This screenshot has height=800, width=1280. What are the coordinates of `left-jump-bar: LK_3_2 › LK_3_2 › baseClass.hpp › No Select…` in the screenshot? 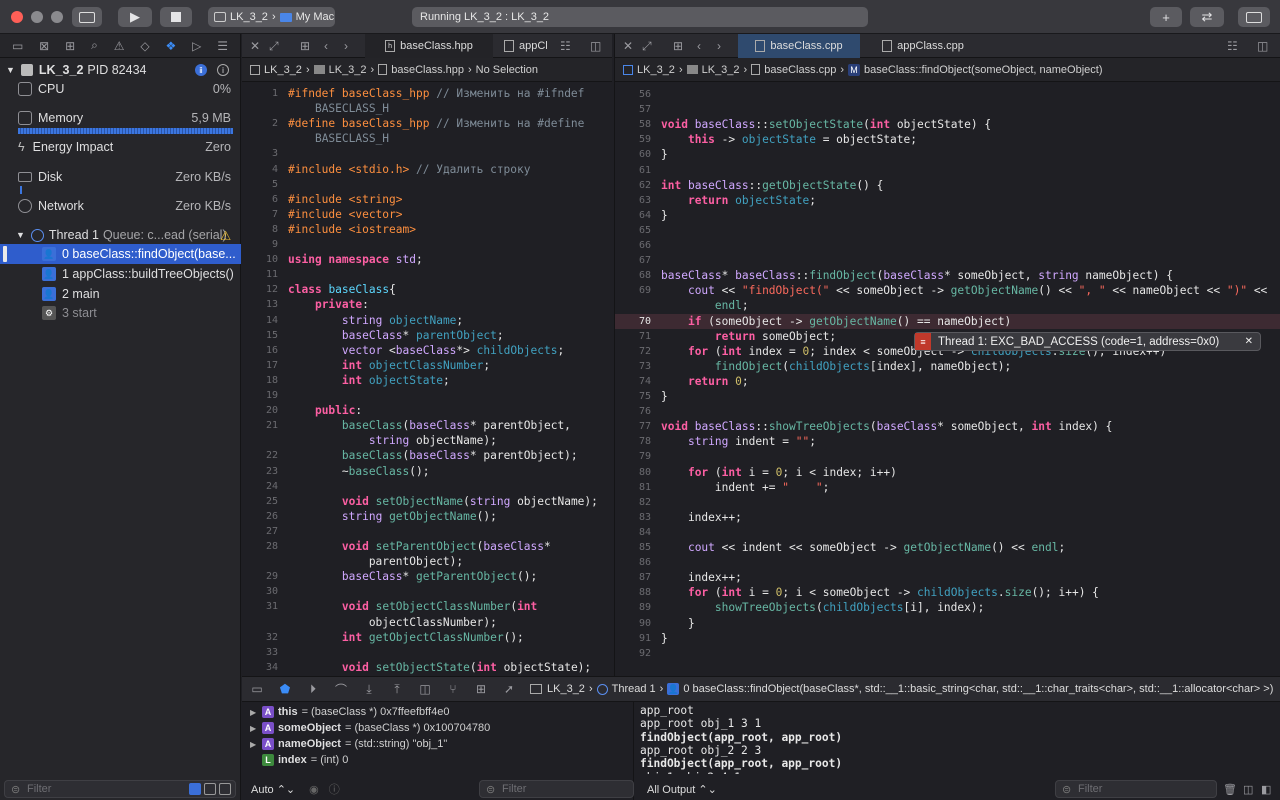 It's located at (427, 70).